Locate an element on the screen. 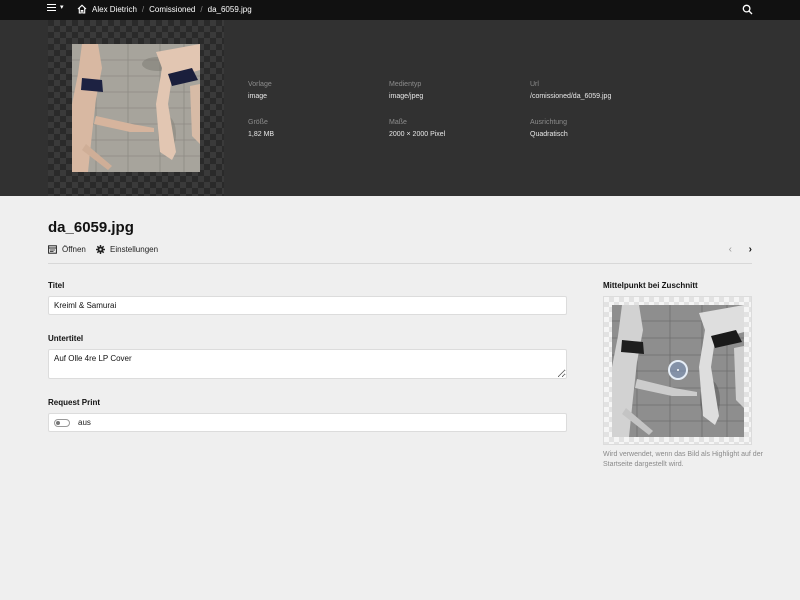 The height and width of the screenshot is (600, 800). open-button: Öffnen is located at coordinates (67, 249).